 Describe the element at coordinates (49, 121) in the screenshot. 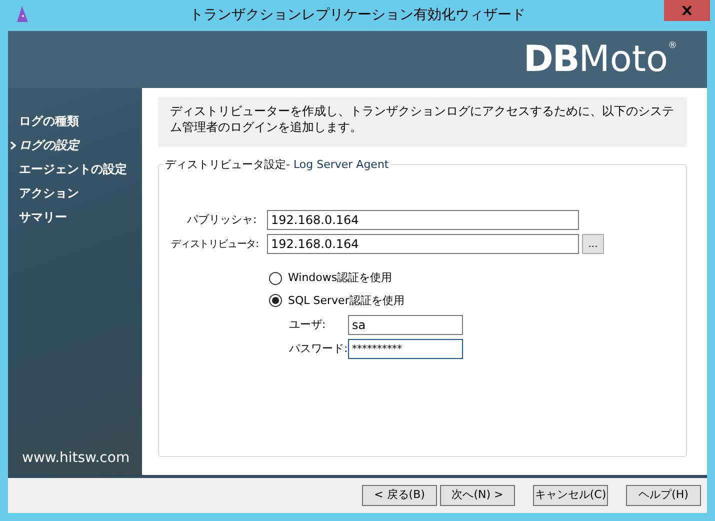

I see `sidebar-item: ログの種類` at that location.